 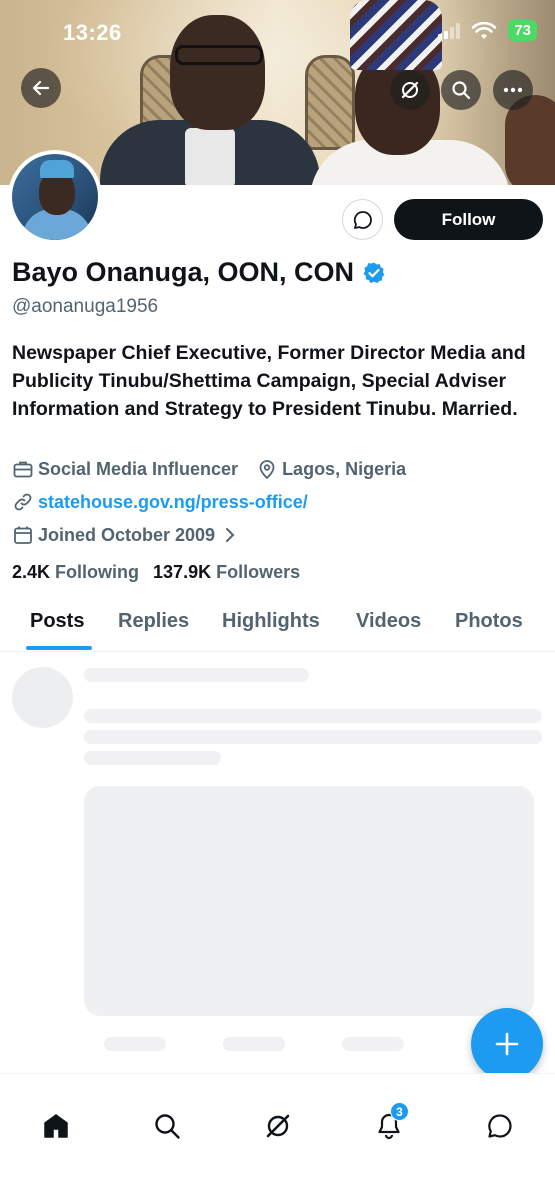 What do you see at coordinates (55, 197) in the screenshot?
I see `profile-avatar` at bounding box center [55, 197].